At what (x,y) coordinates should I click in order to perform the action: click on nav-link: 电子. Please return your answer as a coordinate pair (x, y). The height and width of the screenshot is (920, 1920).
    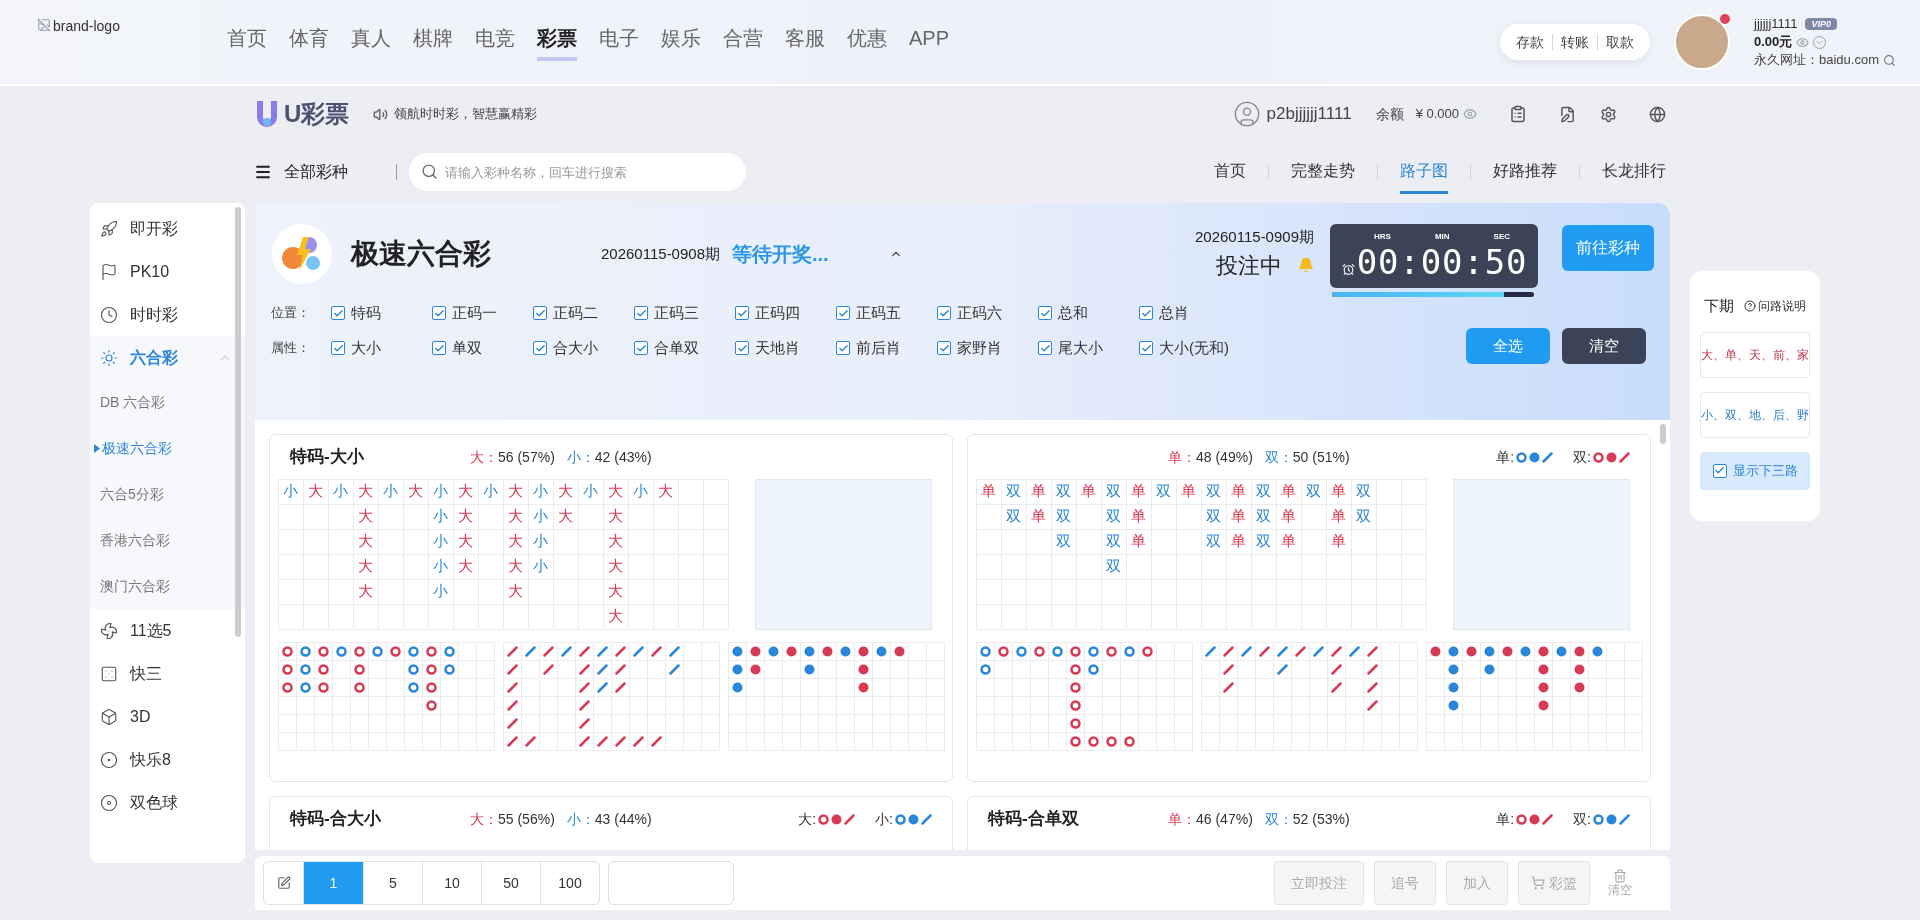
    Looking at the image, I should click on (619, 42).